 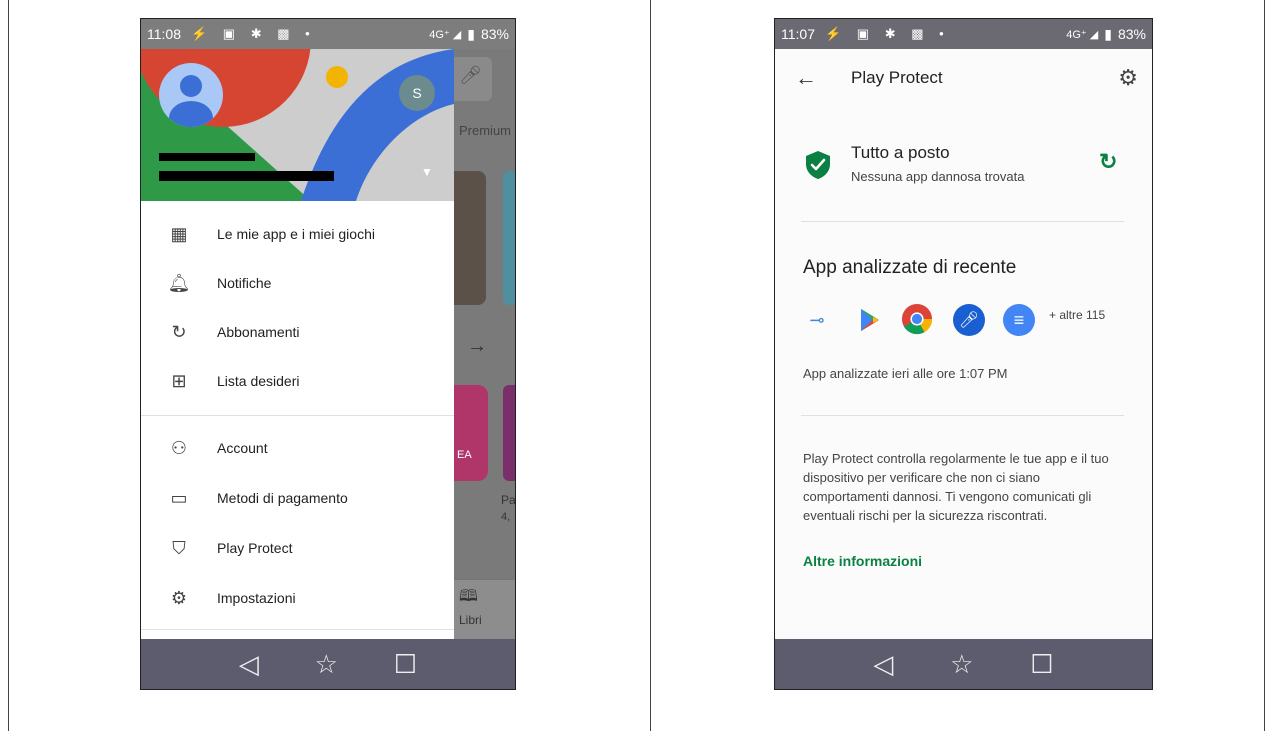 What do you see at coordinates (650, 365) in the screenshot?
I see `frame-center-divider` at bounding box center [650, 365].